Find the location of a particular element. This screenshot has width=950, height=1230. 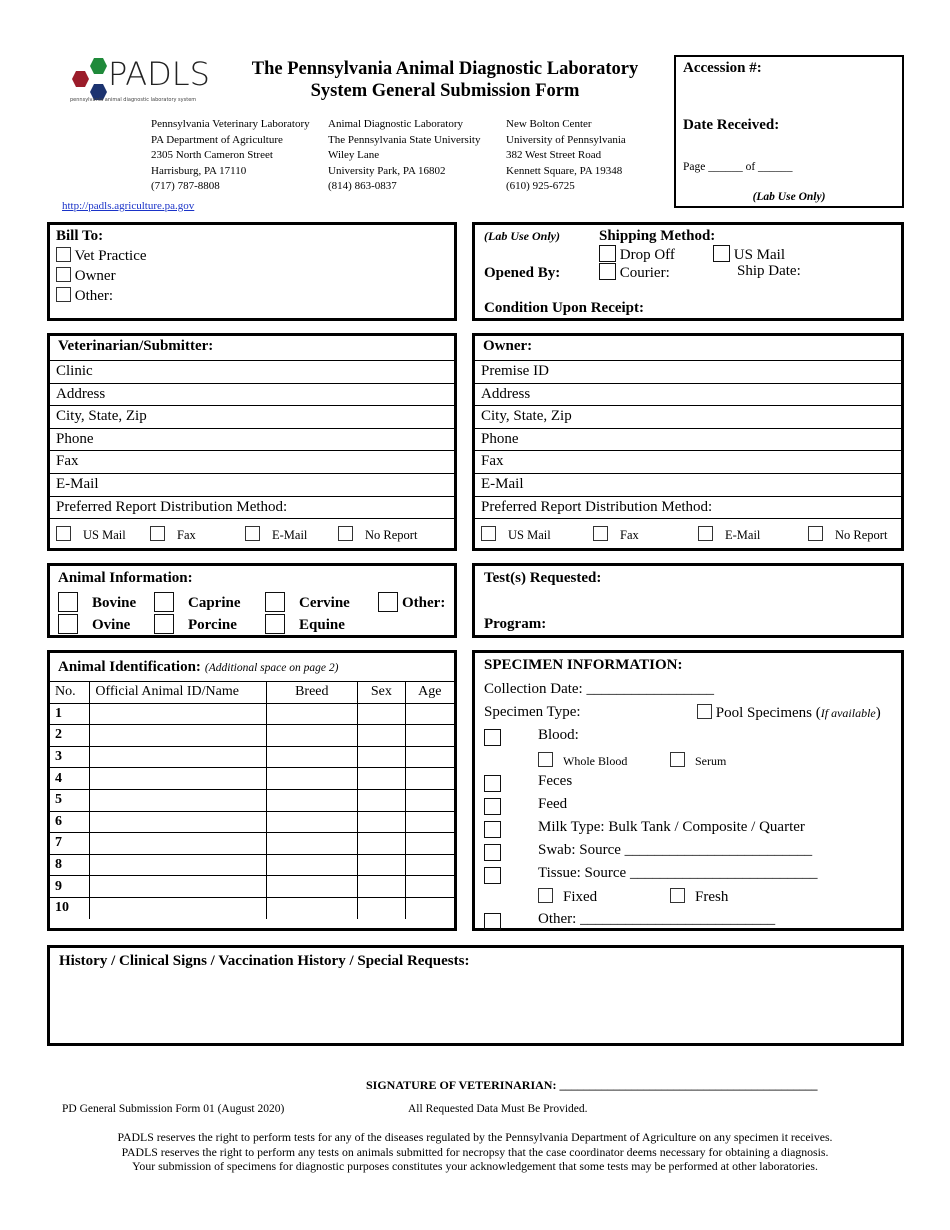

bill-to-owner: Owner is located at coordinates (101, 276).